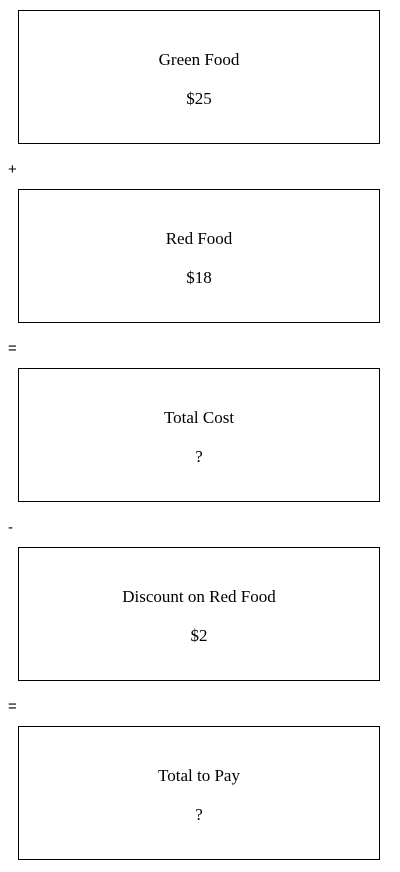 The width and height of the screenshot is (400, 872). I want to click on box-label: Green Food, so click(199, 59).